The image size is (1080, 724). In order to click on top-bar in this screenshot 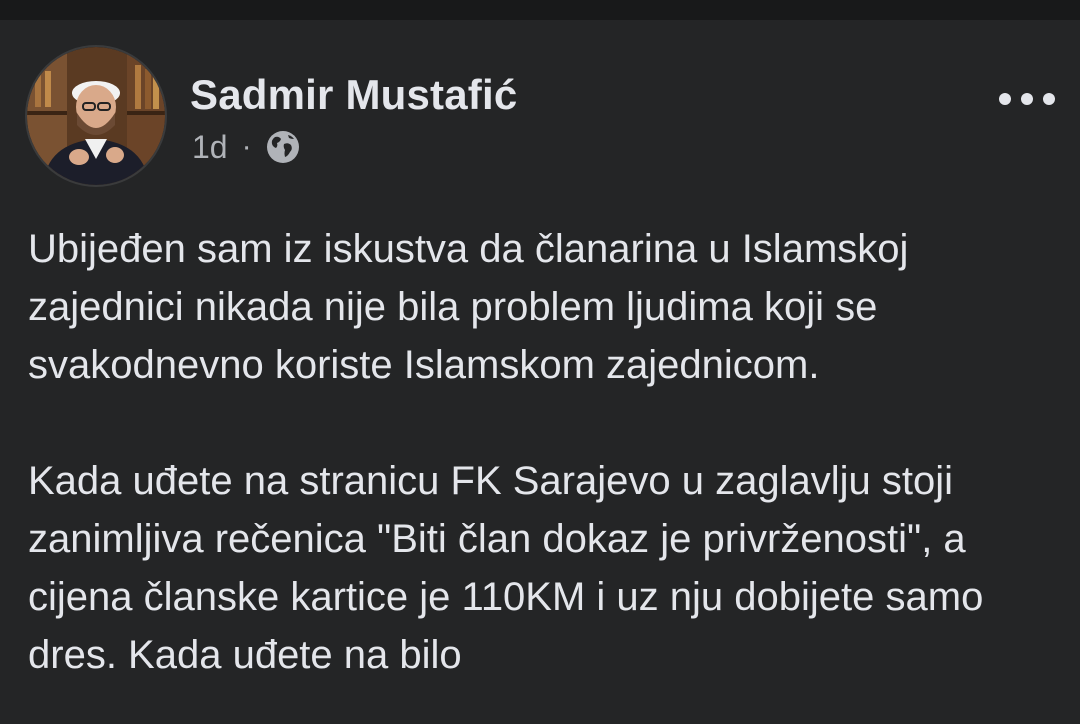, I will do `click(540, 10)`.